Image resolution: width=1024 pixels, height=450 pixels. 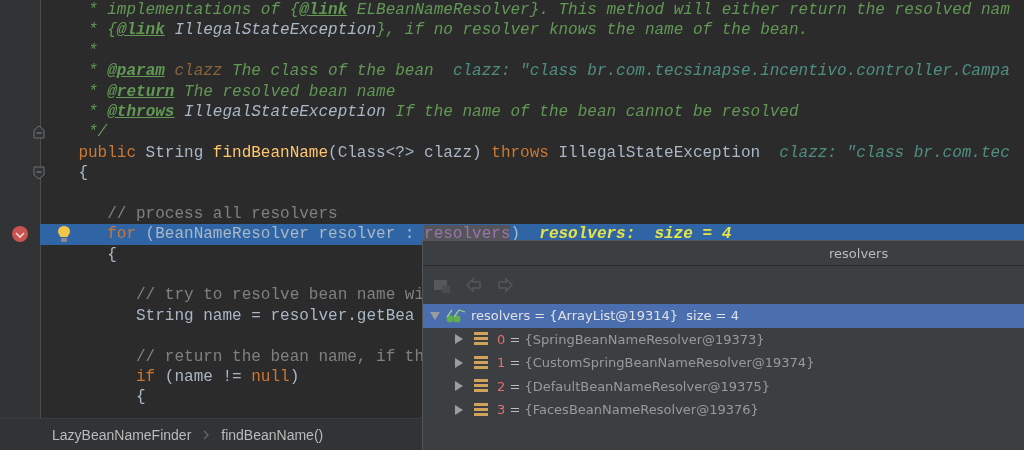 I want to click on code-line: public String findBeanName(Class<?> clazz) throws IllegalStateException clazz: "class br.com.tec, so click(x=543, y=153).